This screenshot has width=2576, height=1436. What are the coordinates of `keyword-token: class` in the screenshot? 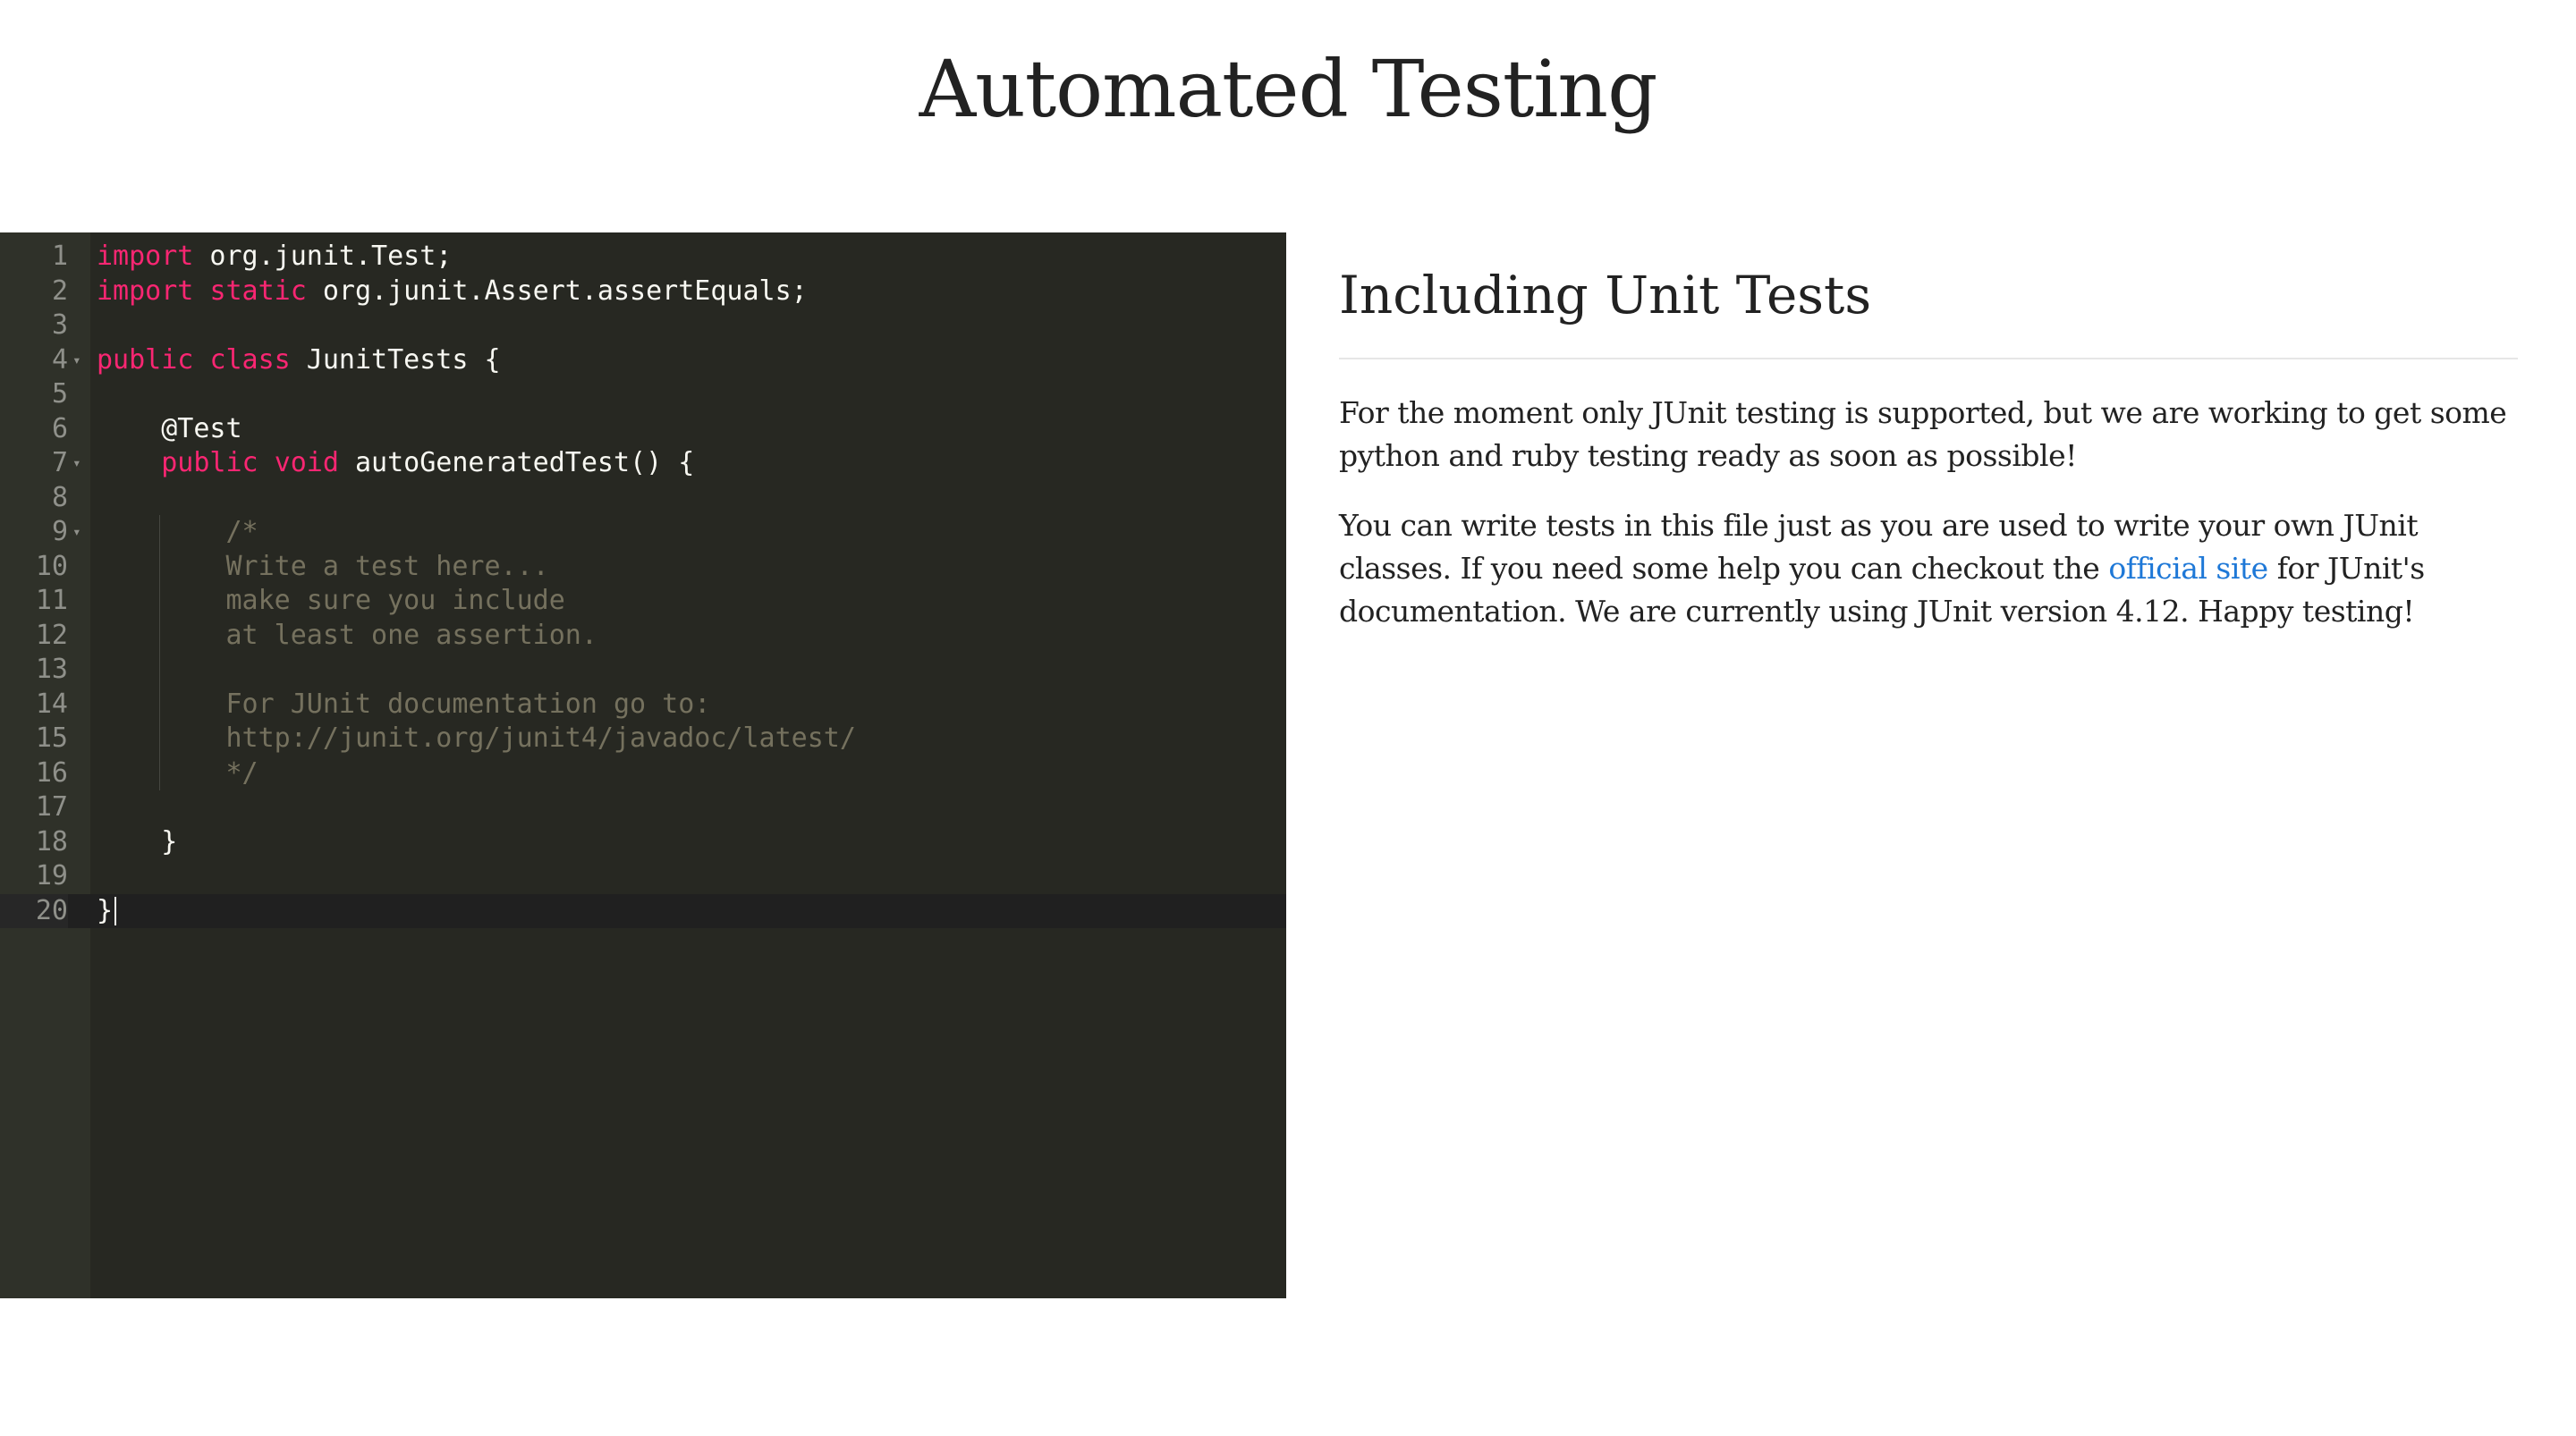 It's located at (250, 359).